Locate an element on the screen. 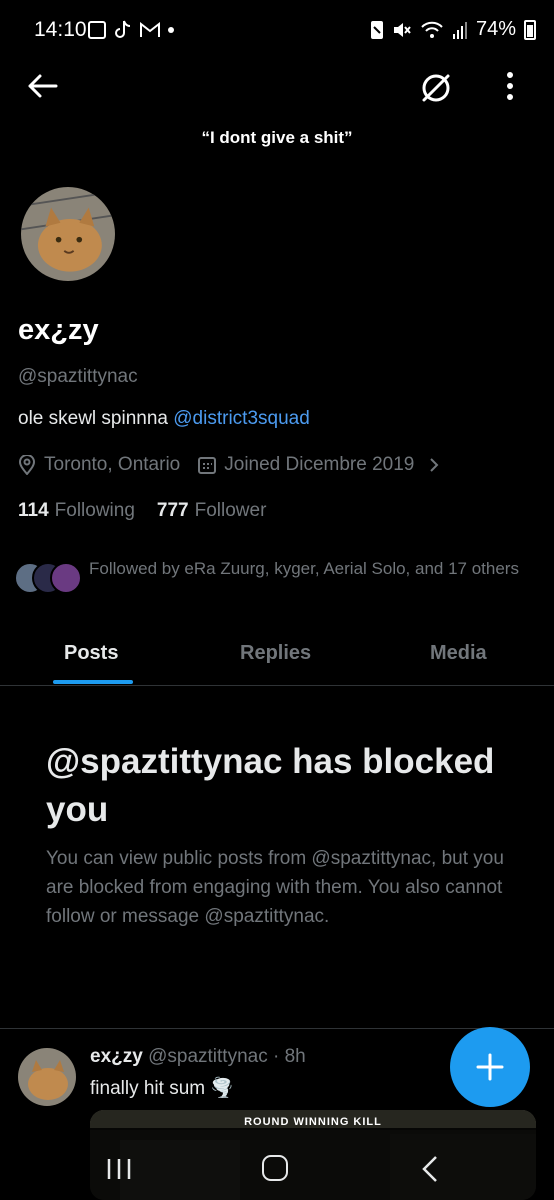 This screenshot has height=1200, width=554. tab-posts: Posts is located at coordinates (91, 653).